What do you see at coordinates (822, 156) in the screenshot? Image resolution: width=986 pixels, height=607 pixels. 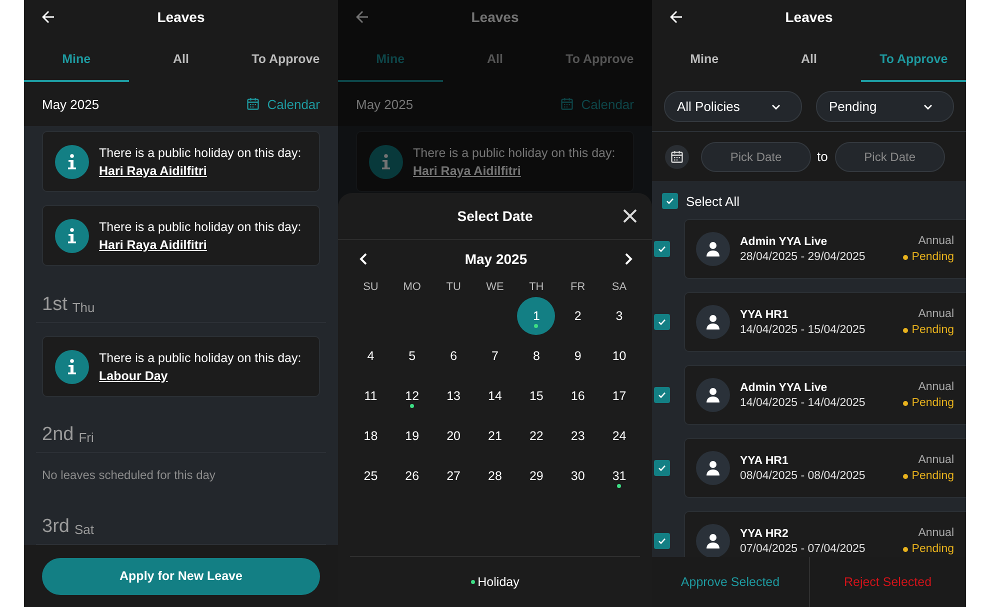 I see `range-separator: to` at bounding box center [822, 156].